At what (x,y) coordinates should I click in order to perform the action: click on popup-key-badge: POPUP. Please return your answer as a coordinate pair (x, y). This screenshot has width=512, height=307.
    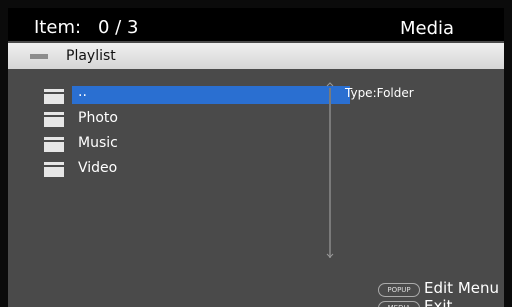
    Looking at the image, I should click on (399, 290).